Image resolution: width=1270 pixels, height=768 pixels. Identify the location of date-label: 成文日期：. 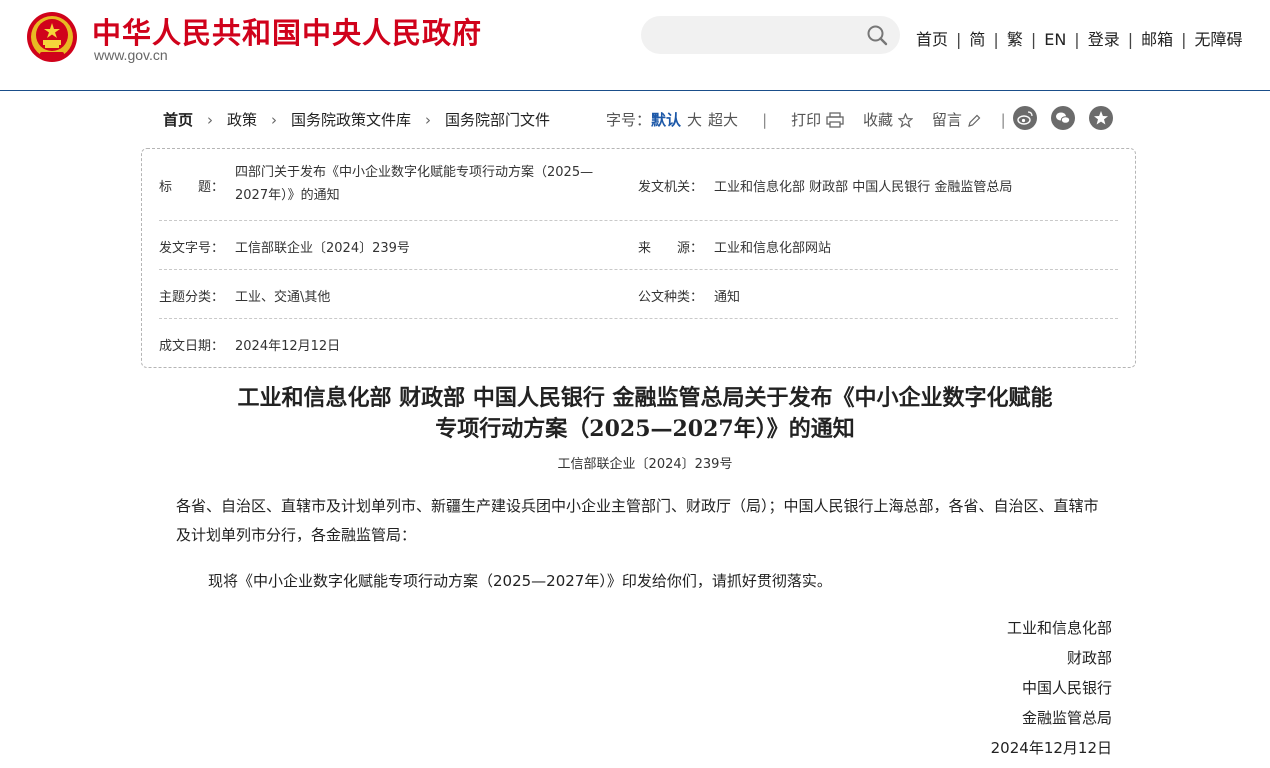
(192, 346).